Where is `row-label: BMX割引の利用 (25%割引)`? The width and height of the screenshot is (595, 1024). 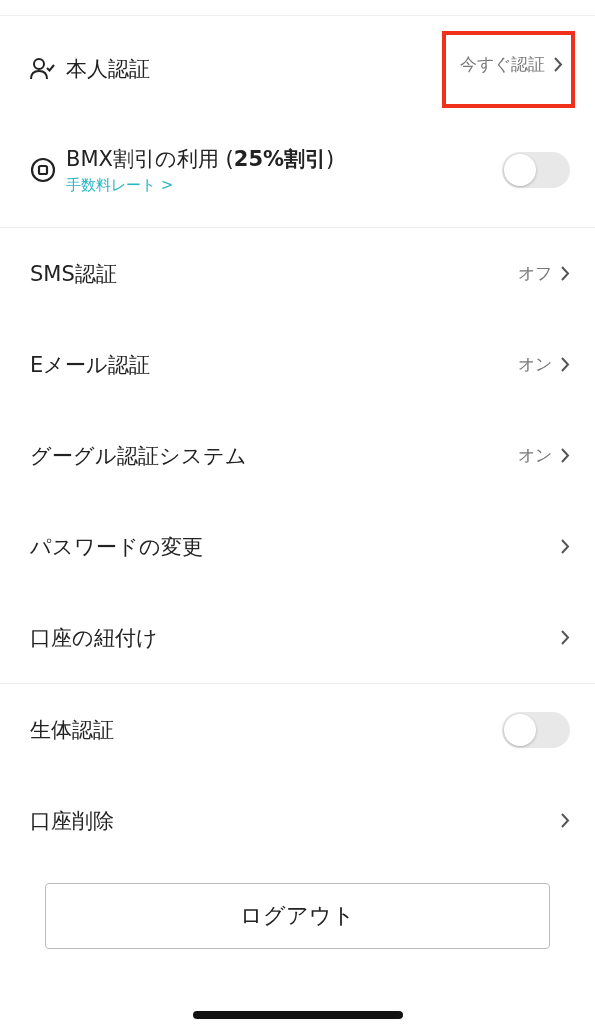 row-label: BMX割引の利用 (25%割引) is located at coordinates (200, 159).